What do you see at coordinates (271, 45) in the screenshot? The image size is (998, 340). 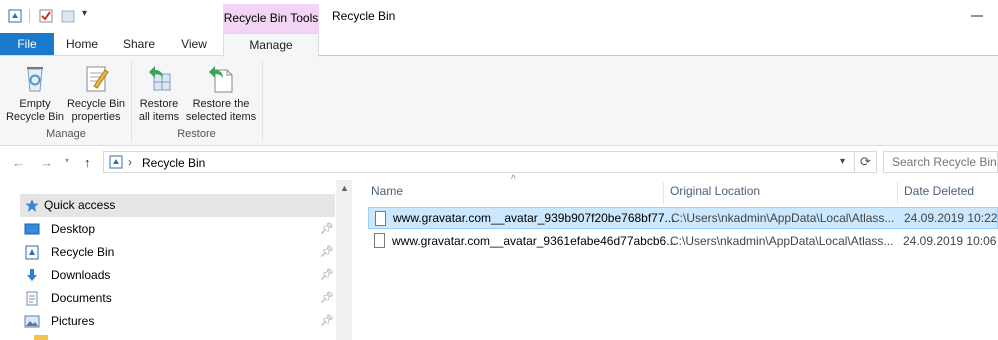 I see `tab-manage: Manage` at bounding box center [271, 45].